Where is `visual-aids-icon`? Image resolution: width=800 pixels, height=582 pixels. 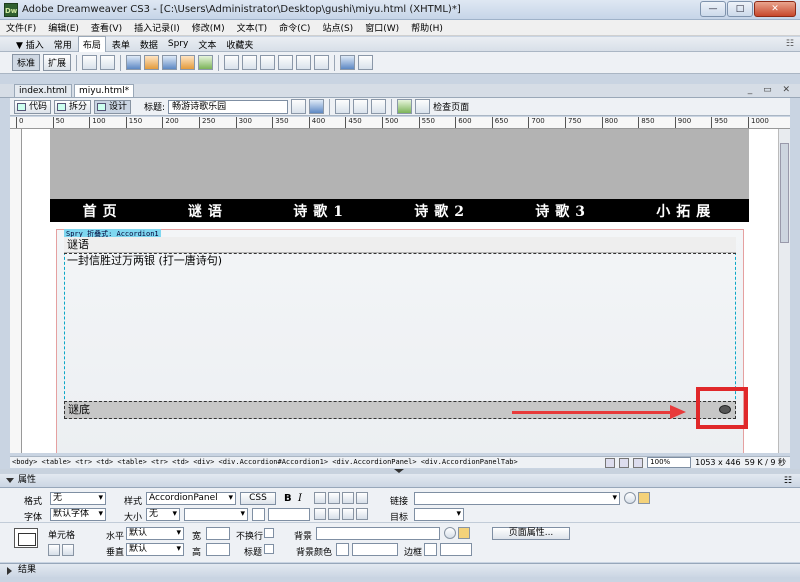 visual-aids-icon is located at coordinates (379, 106).